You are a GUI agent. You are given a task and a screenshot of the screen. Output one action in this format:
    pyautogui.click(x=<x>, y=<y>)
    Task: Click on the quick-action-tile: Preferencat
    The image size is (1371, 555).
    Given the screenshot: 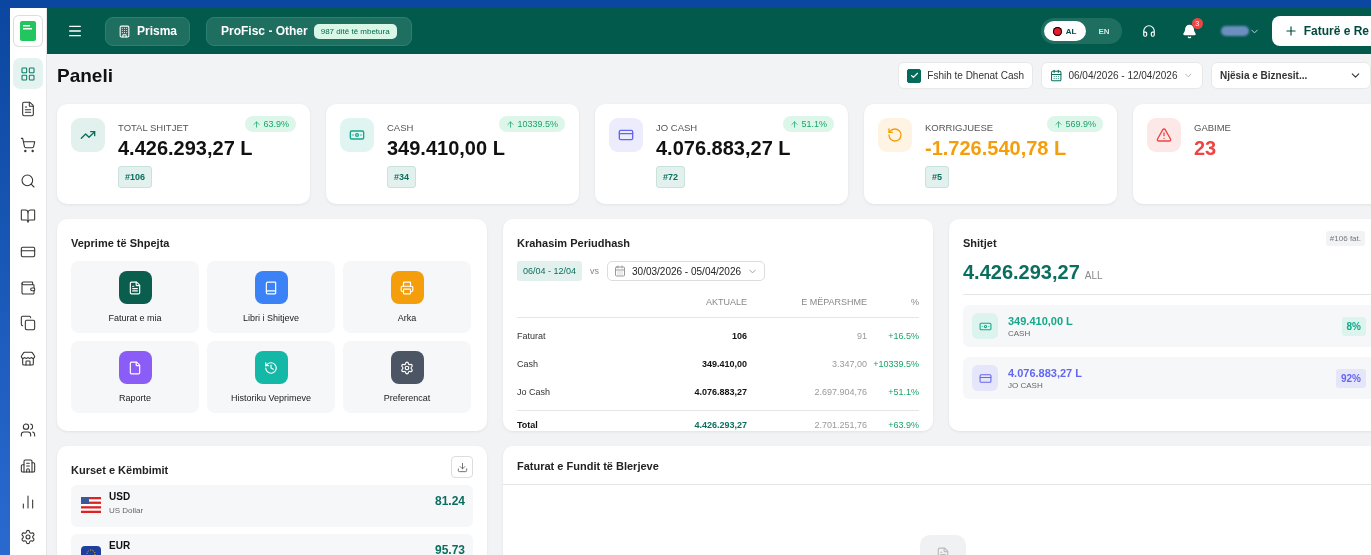 What is the action you would take?
    pyautogui.click(x=407, y=377)
    